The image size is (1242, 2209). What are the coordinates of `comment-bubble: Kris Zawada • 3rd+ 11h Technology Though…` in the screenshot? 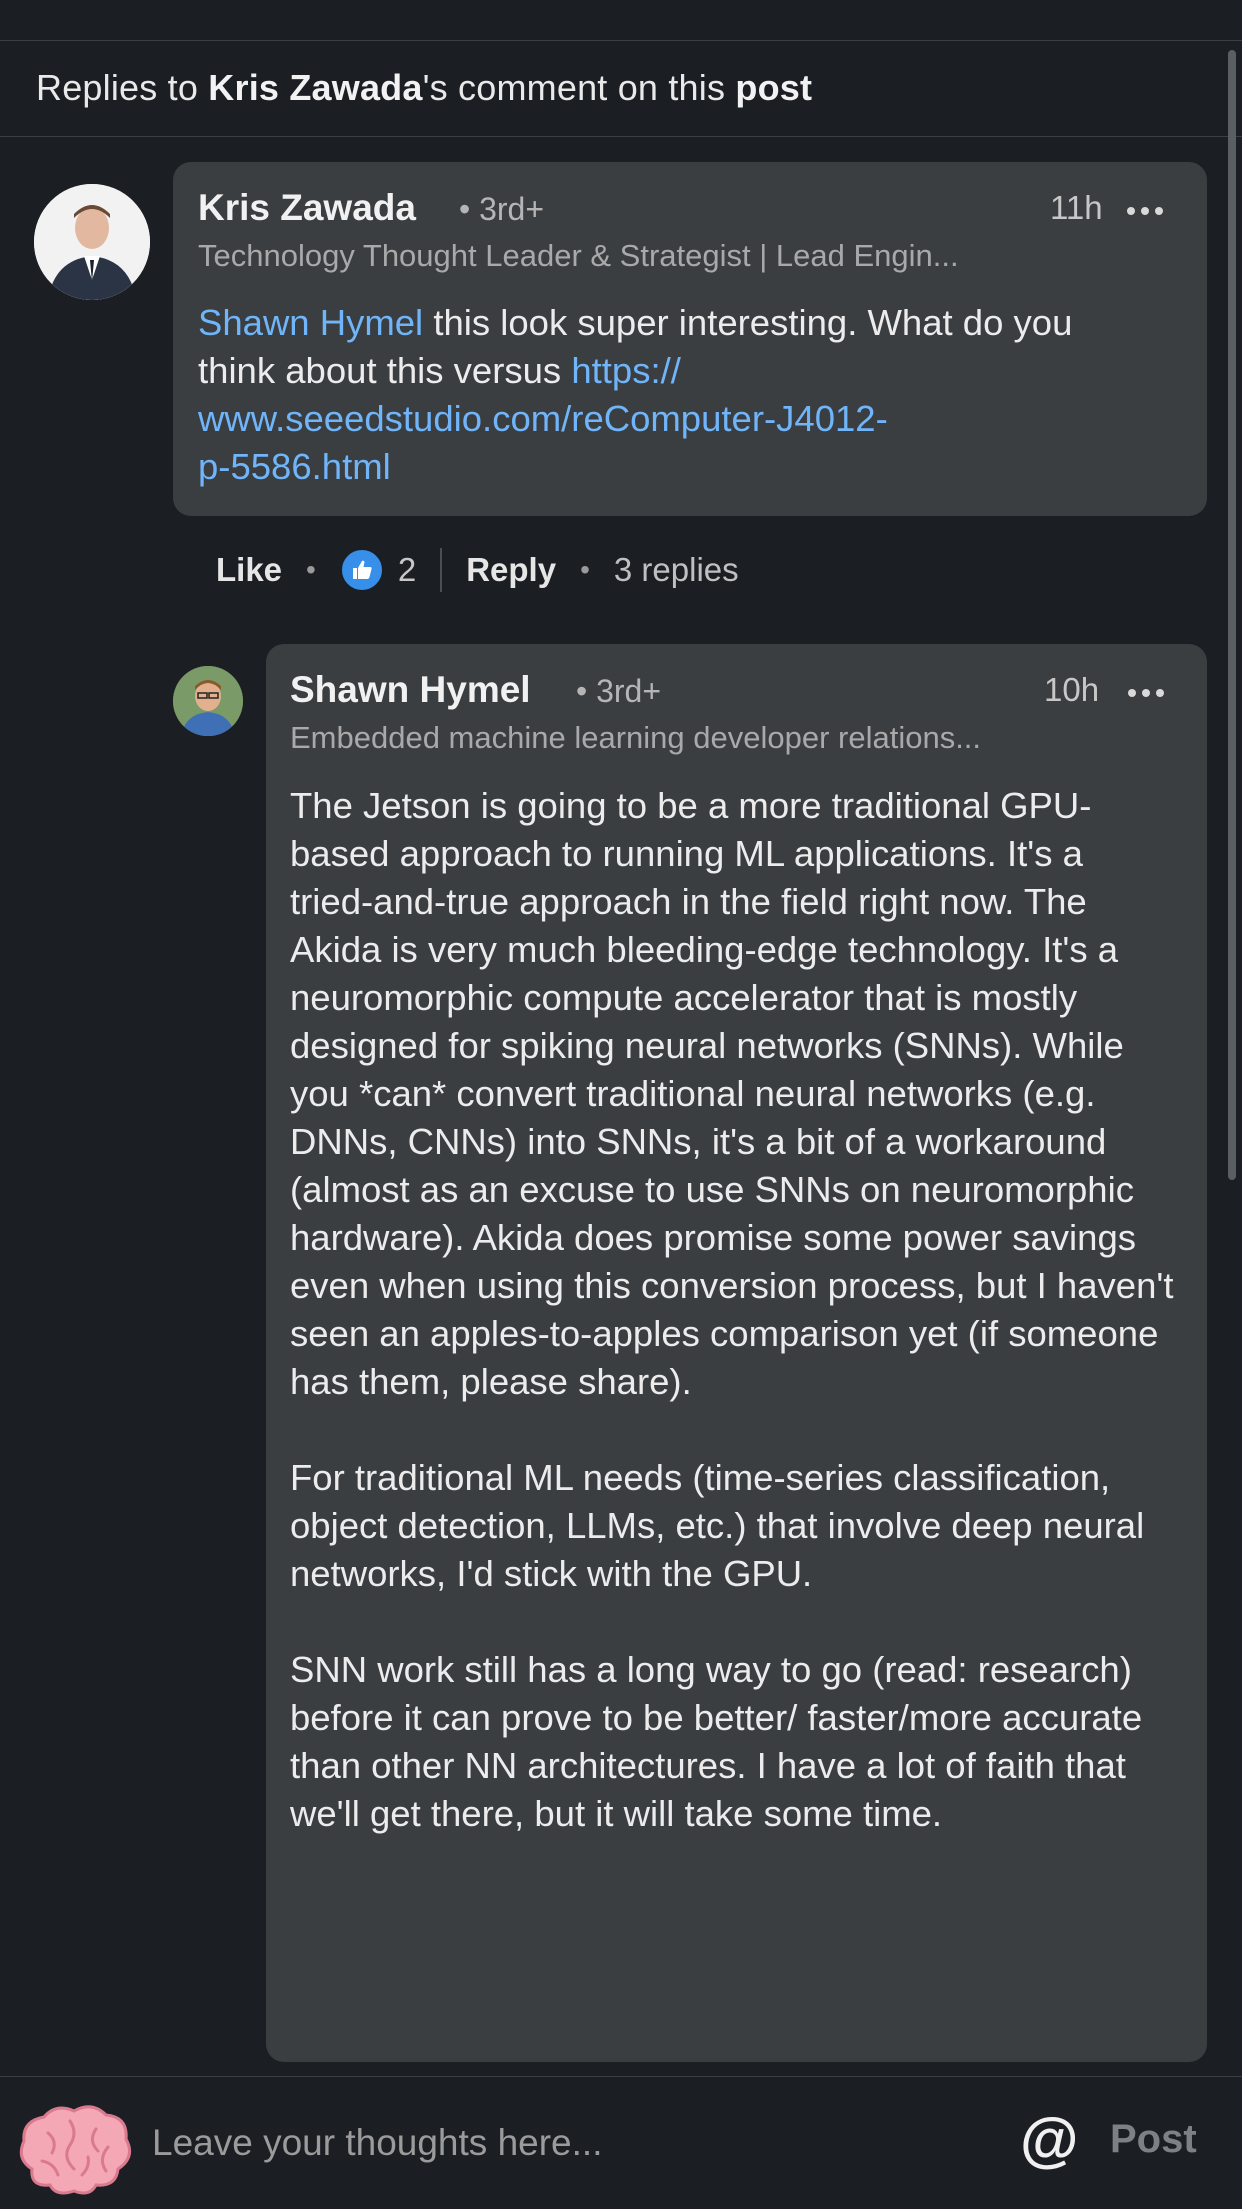 It's located at (690, 339).